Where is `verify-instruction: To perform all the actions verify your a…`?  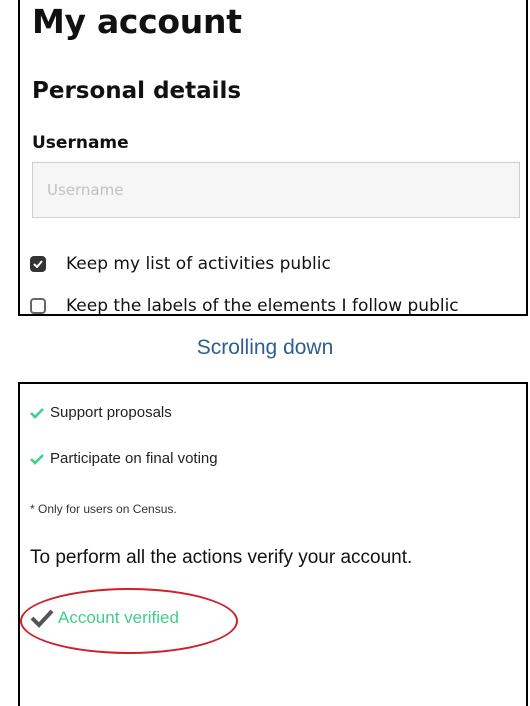 verify-instruction: To perform all the actions verify your a… is located at coordinates (221, 557).